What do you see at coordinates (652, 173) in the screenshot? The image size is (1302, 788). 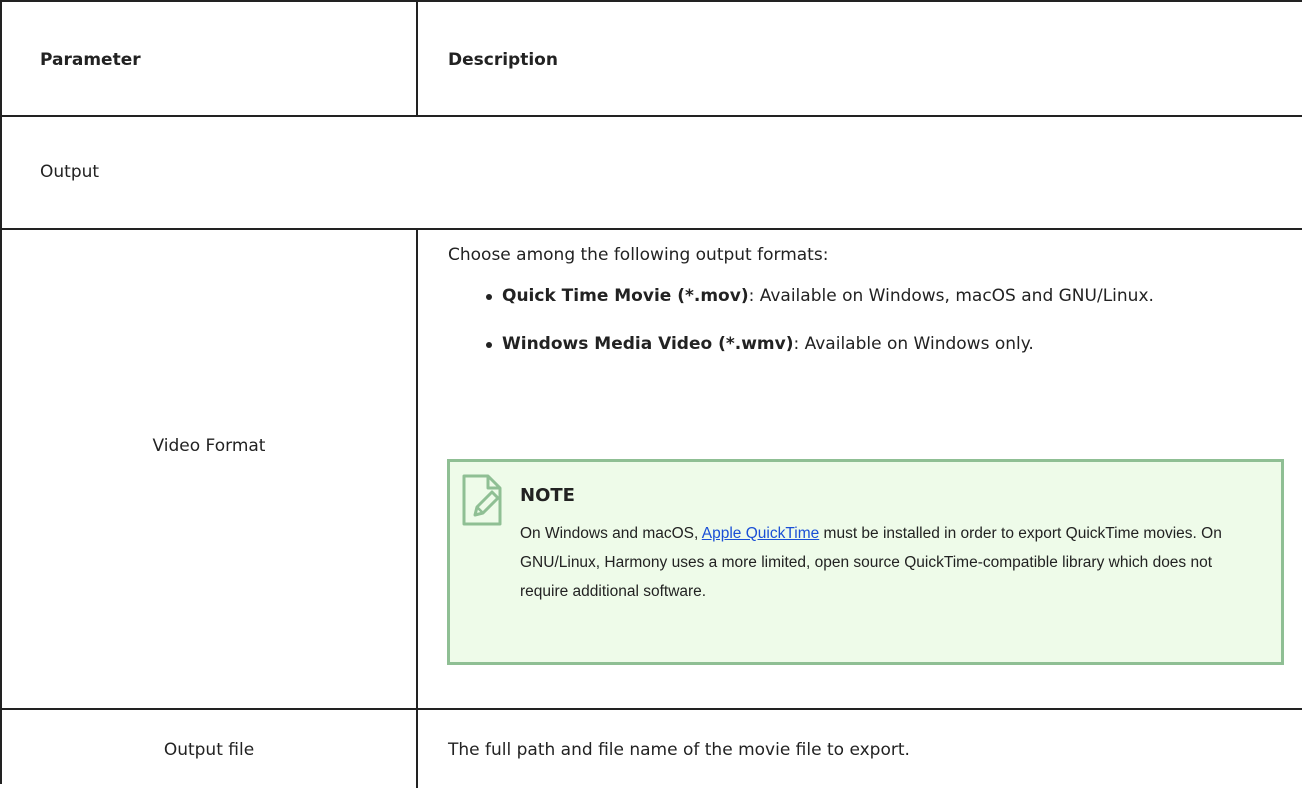 I see `section-row-output: Output` at bounding box center [652, 173].